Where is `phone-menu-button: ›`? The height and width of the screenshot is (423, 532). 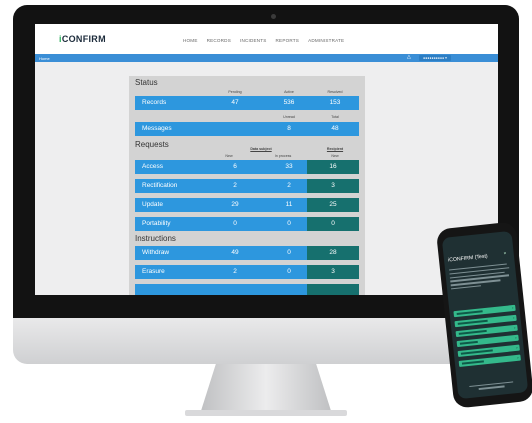
phone-menu-button: › is located at coordinates (489, 360).